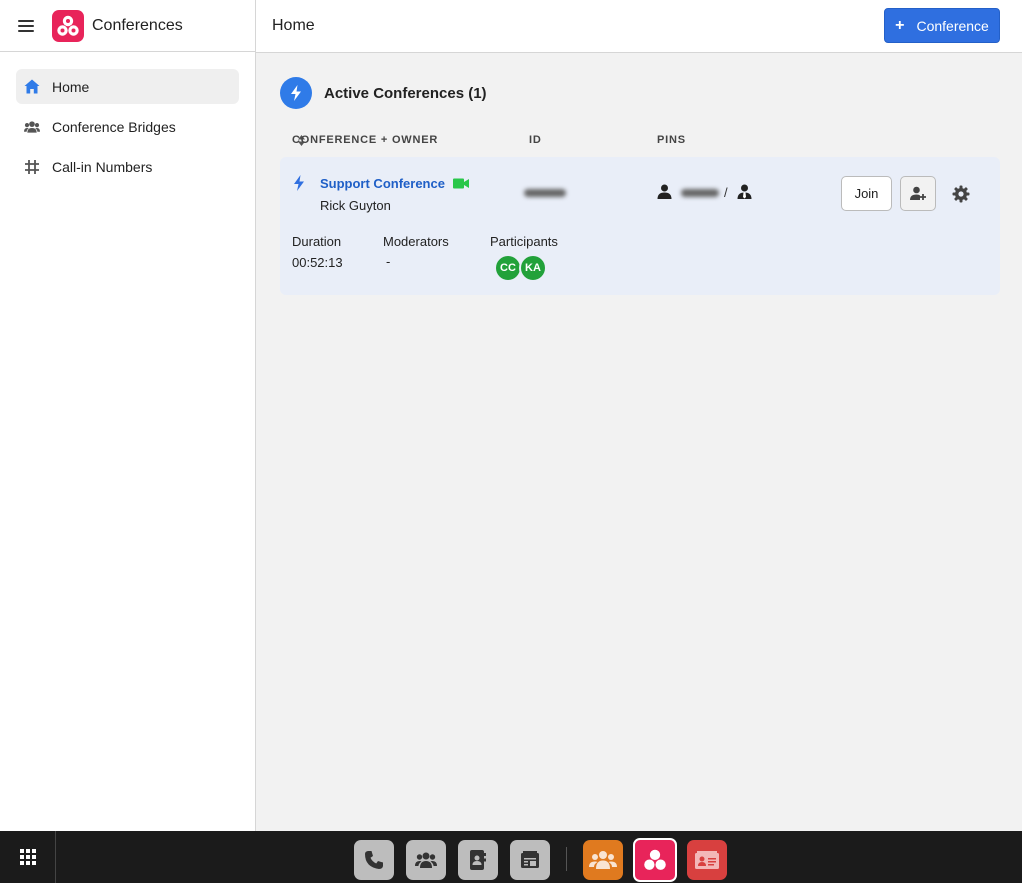 Image resolution: width=1022 pixels, height=883 pixels. What do you see at coordinates (900, 25) in the screenshot?
I see `plus-icon: +` at bounding box center [900, 25].